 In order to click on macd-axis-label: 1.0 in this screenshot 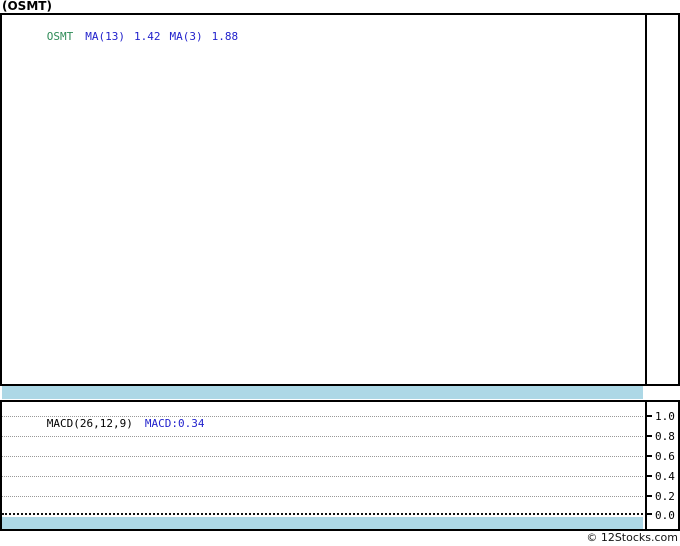, I will do `click(665, 416)`.